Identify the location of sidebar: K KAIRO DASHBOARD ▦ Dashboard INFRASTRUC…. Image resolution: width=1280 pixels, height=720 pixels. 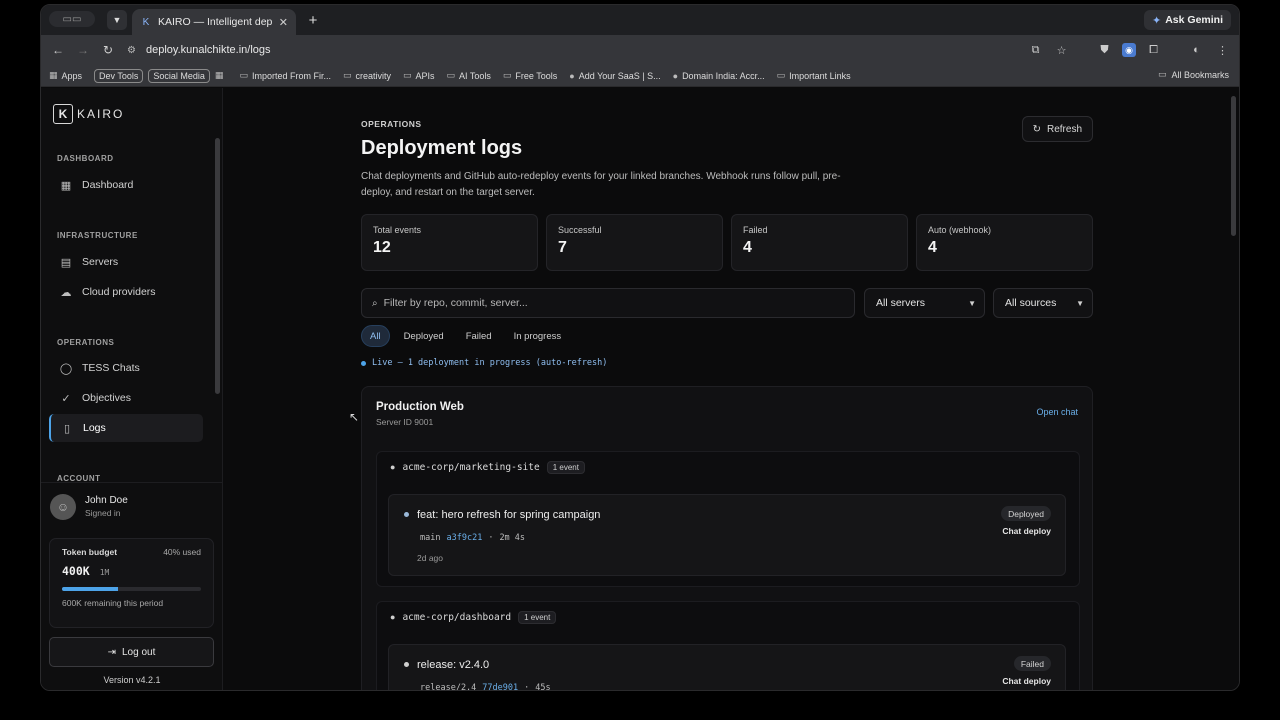
(132, 389).